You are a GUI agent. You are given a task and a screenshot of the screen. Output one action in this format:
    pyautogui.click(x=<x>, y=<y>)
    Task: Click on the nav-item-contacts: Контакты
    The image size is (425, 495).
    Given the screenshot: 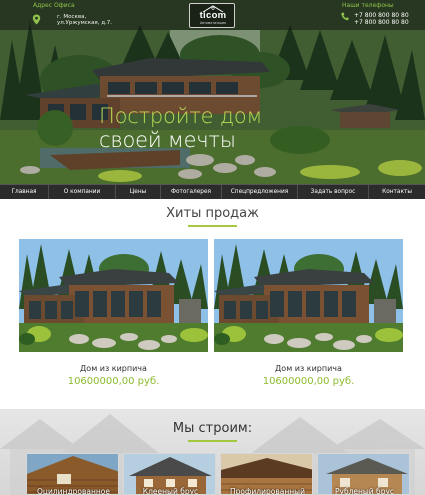 What is the action you would take?
    pyautogui.click(x=397, y=192)
    